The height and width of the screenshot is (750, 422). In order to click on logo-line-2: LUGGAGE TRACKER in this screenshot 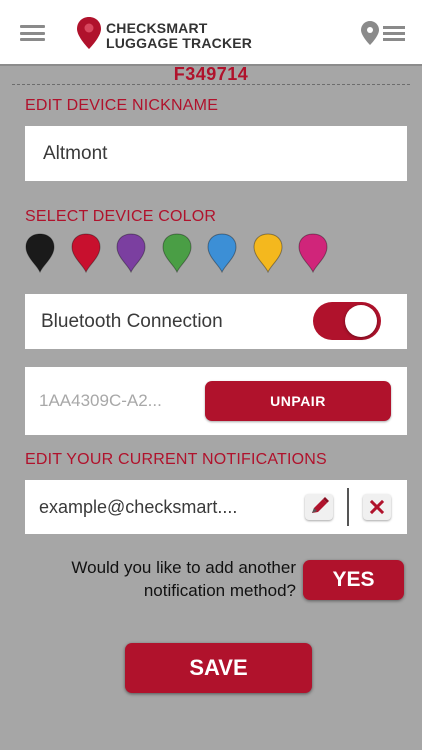, I will do `click(179, 43)`.